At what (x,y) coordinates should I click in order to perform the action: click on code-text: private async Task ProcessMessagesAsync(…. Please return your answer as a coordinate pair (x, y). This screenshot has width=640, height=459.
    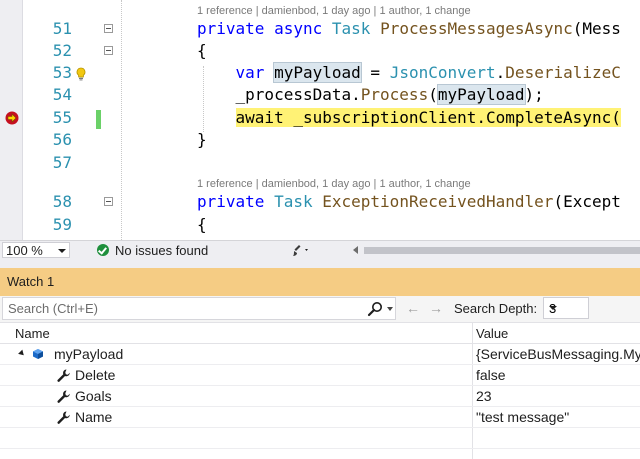
    Looking at the image, I should click on (409, 29).